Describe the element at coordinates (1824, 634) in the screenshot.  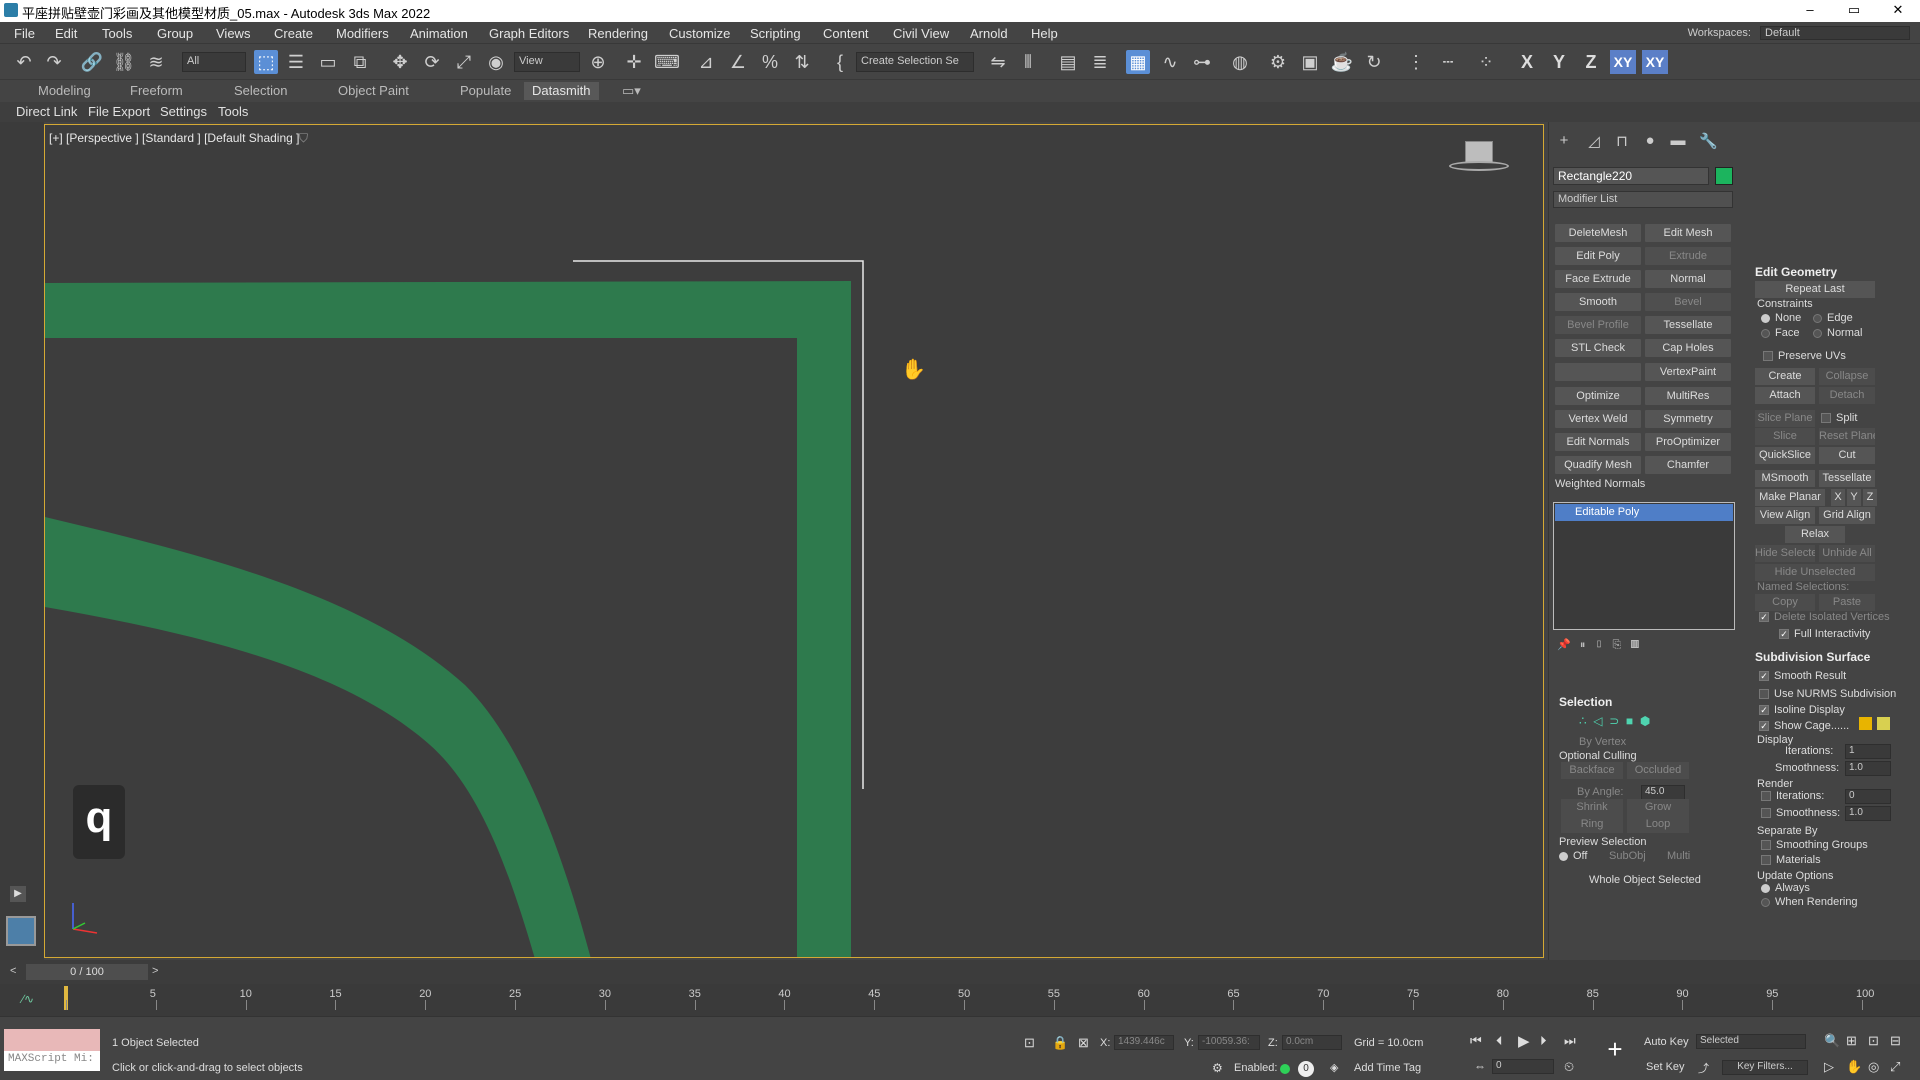
I see `full-interactivity-checkbox: ✓ Full Interactivity` at that location.